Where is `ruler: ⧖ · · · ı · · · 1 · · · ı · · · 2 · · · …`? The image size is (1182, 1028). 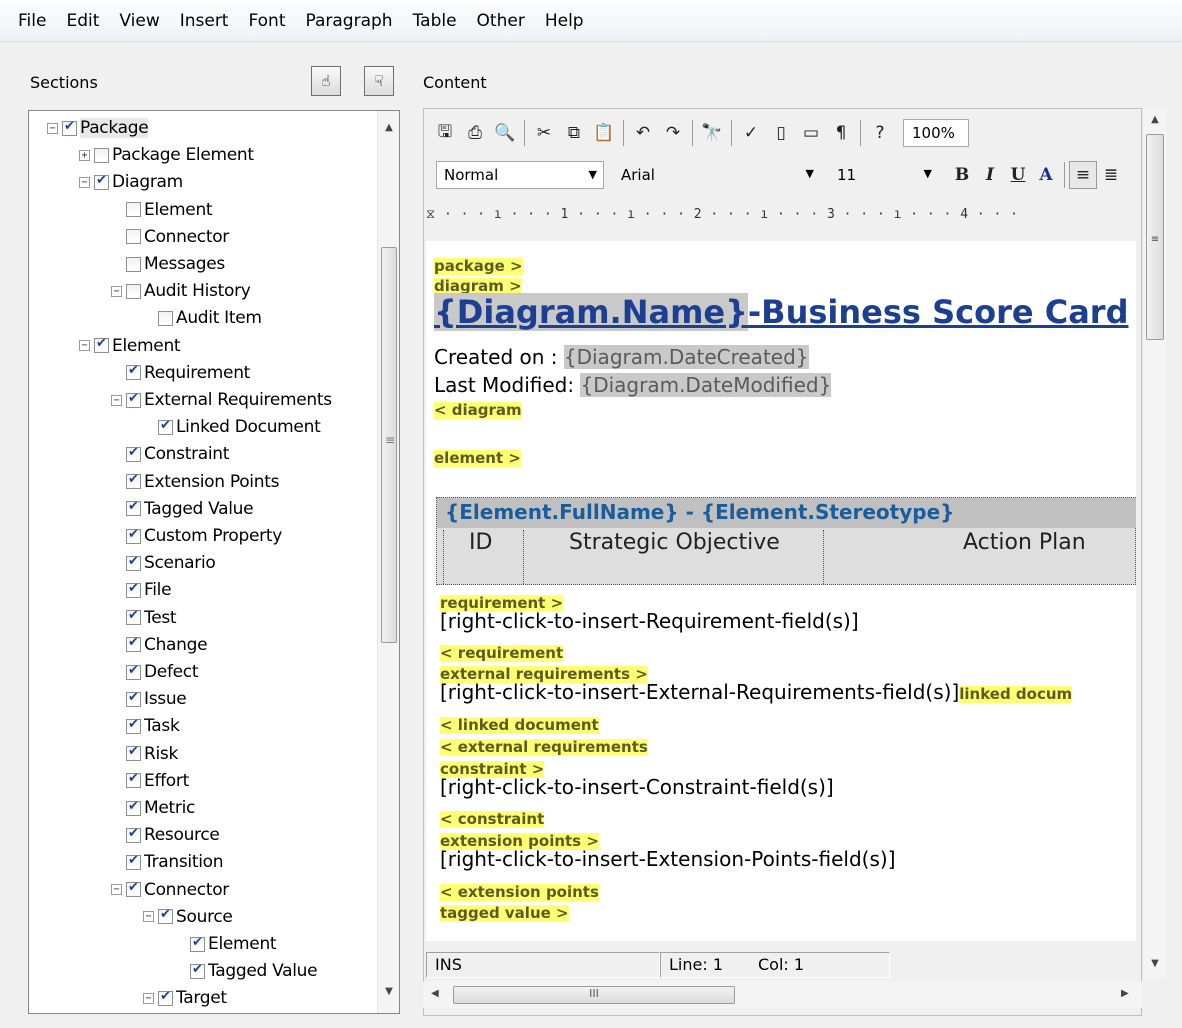 ruler: ⧖ · · · ı · · · 1 · · · ı · · · 2 · · · … is located at coordinates (782, 218).